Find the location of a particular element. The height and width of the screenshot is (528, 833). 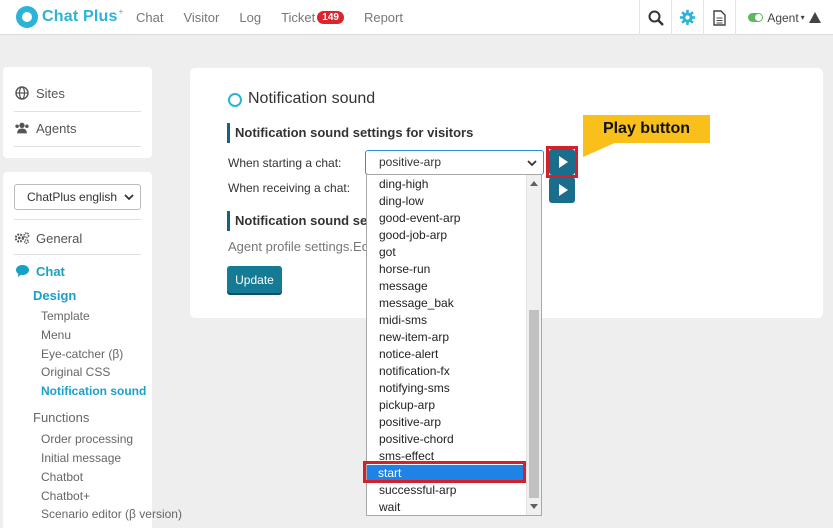

dropdown-option: wait is located at coordinates (446, 507).